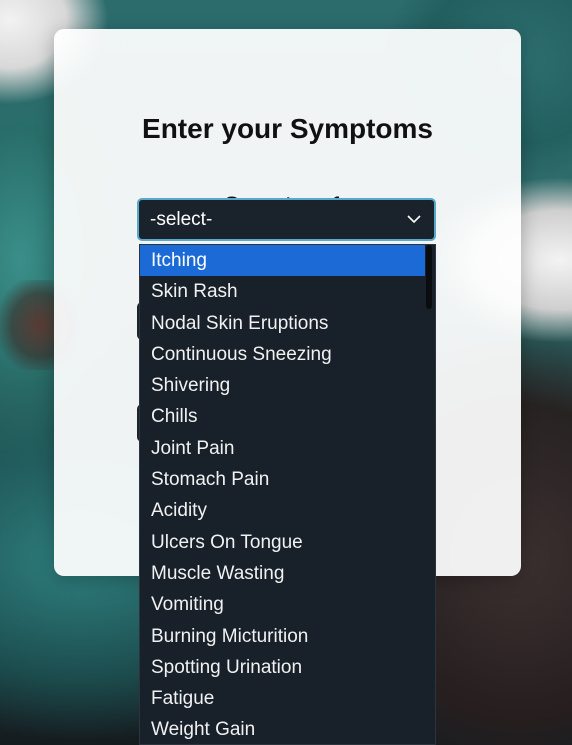  What do you see at coordinates (282, 729) in the screenshot?
I see `dropdown-option: Weight Gain` at bounding box center [282, 729].